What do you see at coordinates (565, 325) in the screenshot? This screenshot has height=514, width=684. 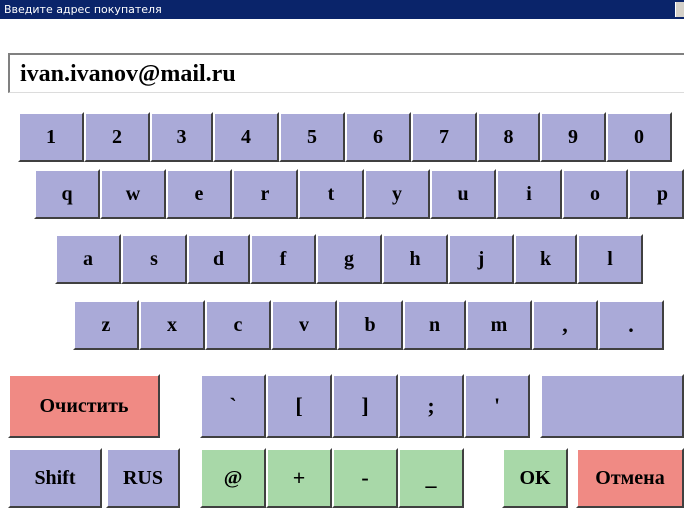 I see `key-comma: ,` at bounding box center [565, 325].